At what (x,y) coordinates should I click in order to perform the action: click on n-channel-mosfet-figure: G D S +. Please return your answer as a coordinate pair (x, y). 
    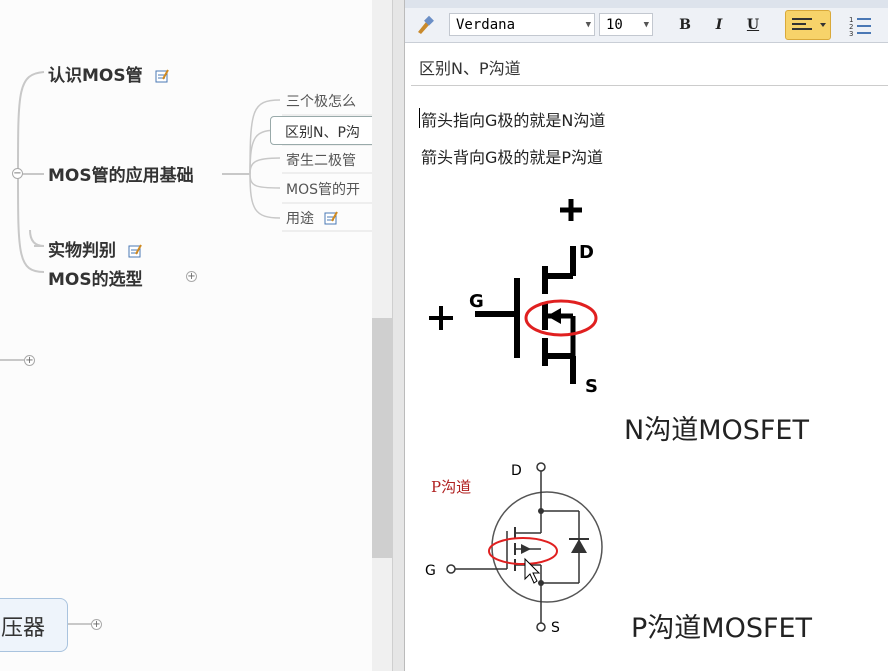
    Looking at the image, I should click on (509, 290).